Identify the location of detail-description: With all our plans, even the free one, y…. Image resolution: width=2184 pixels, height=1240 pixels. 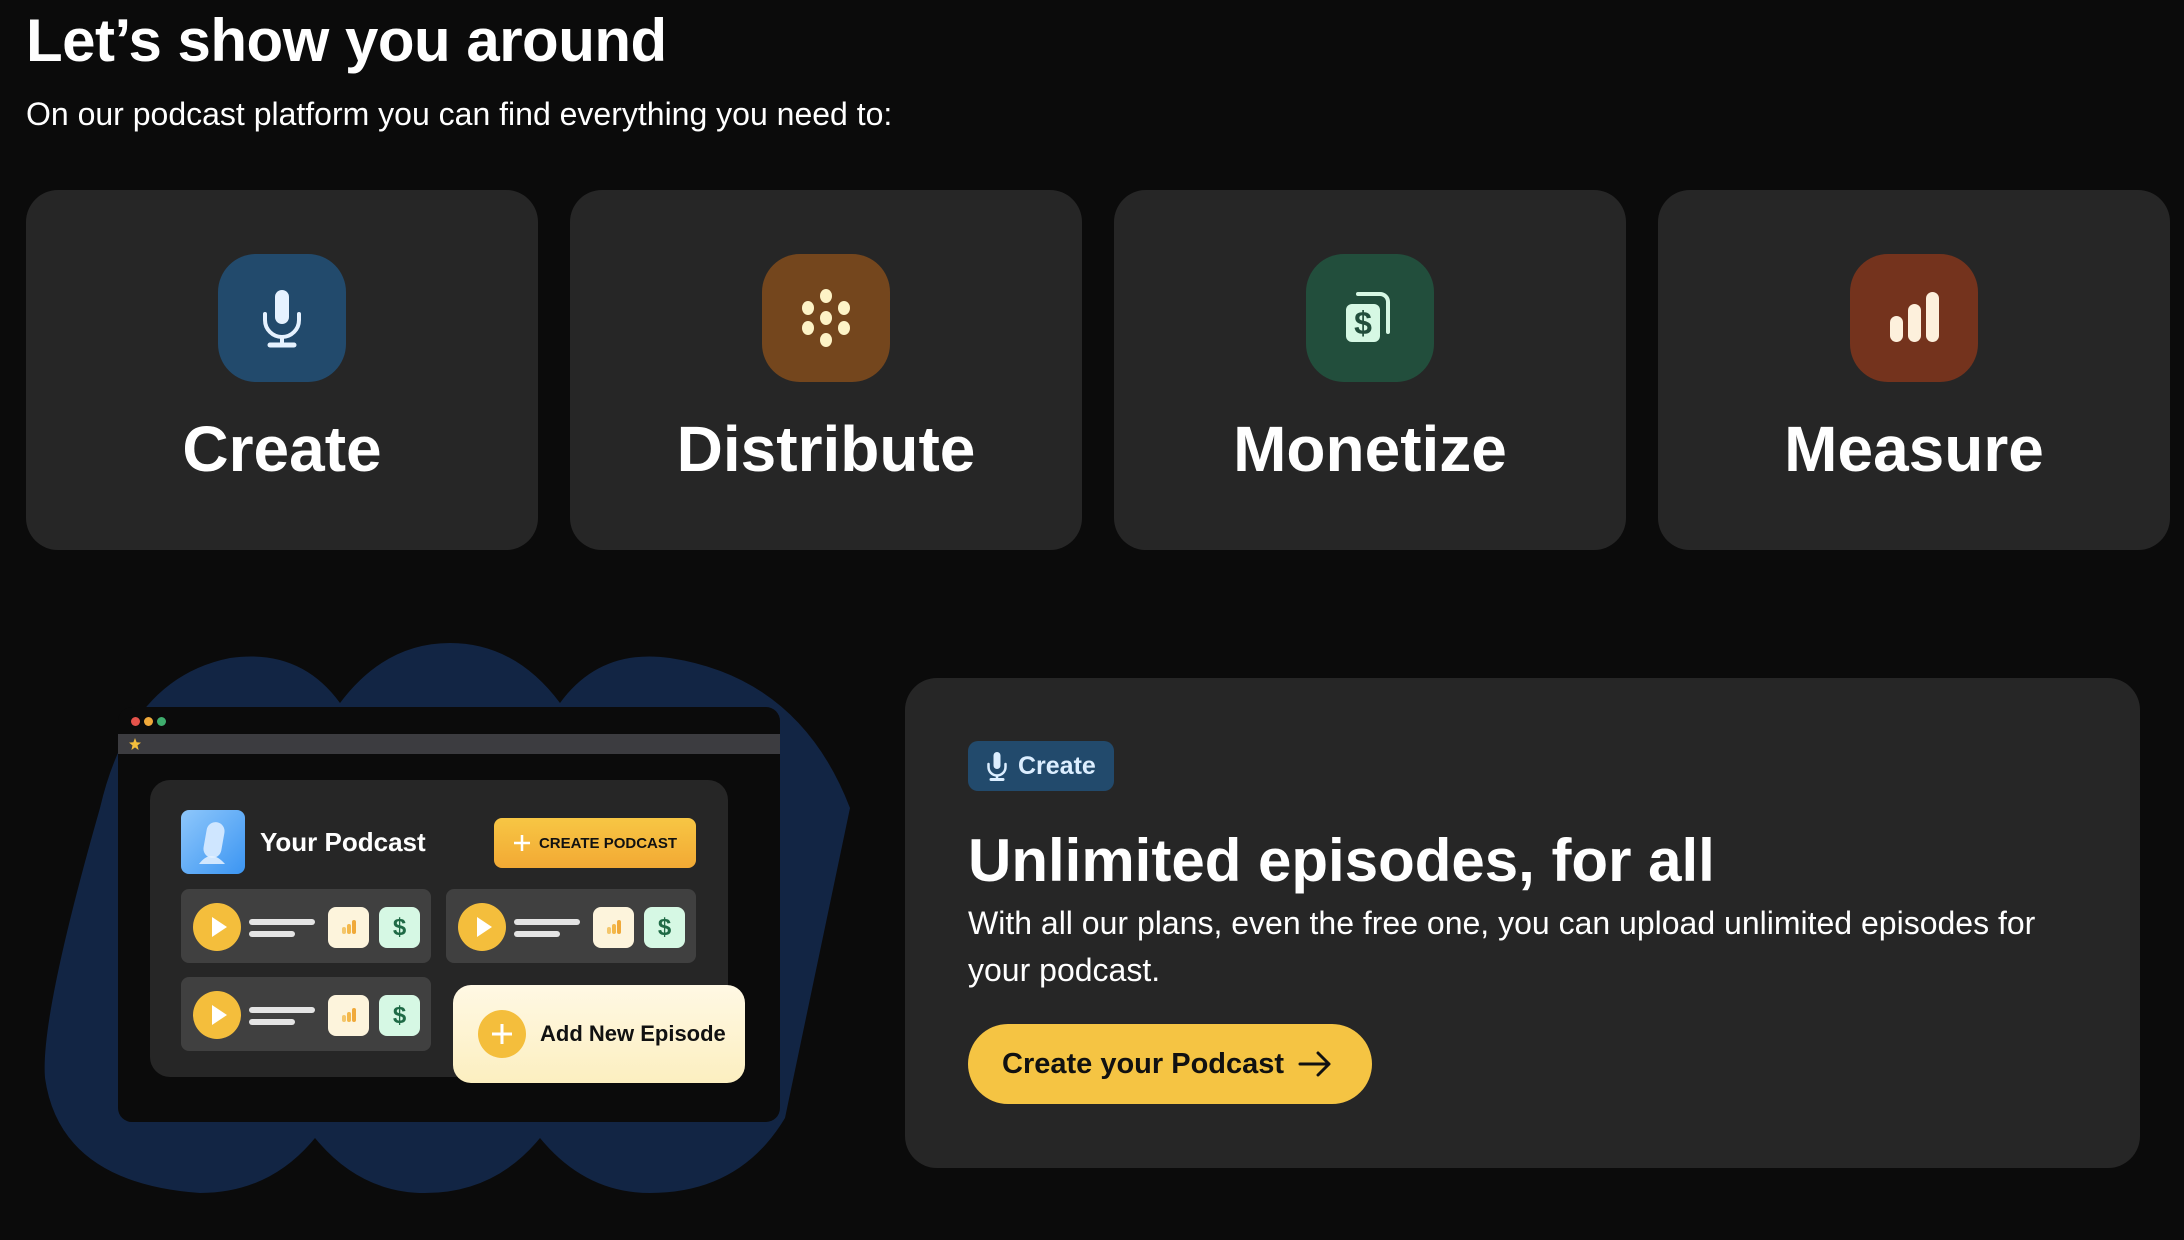
(1502, 946).